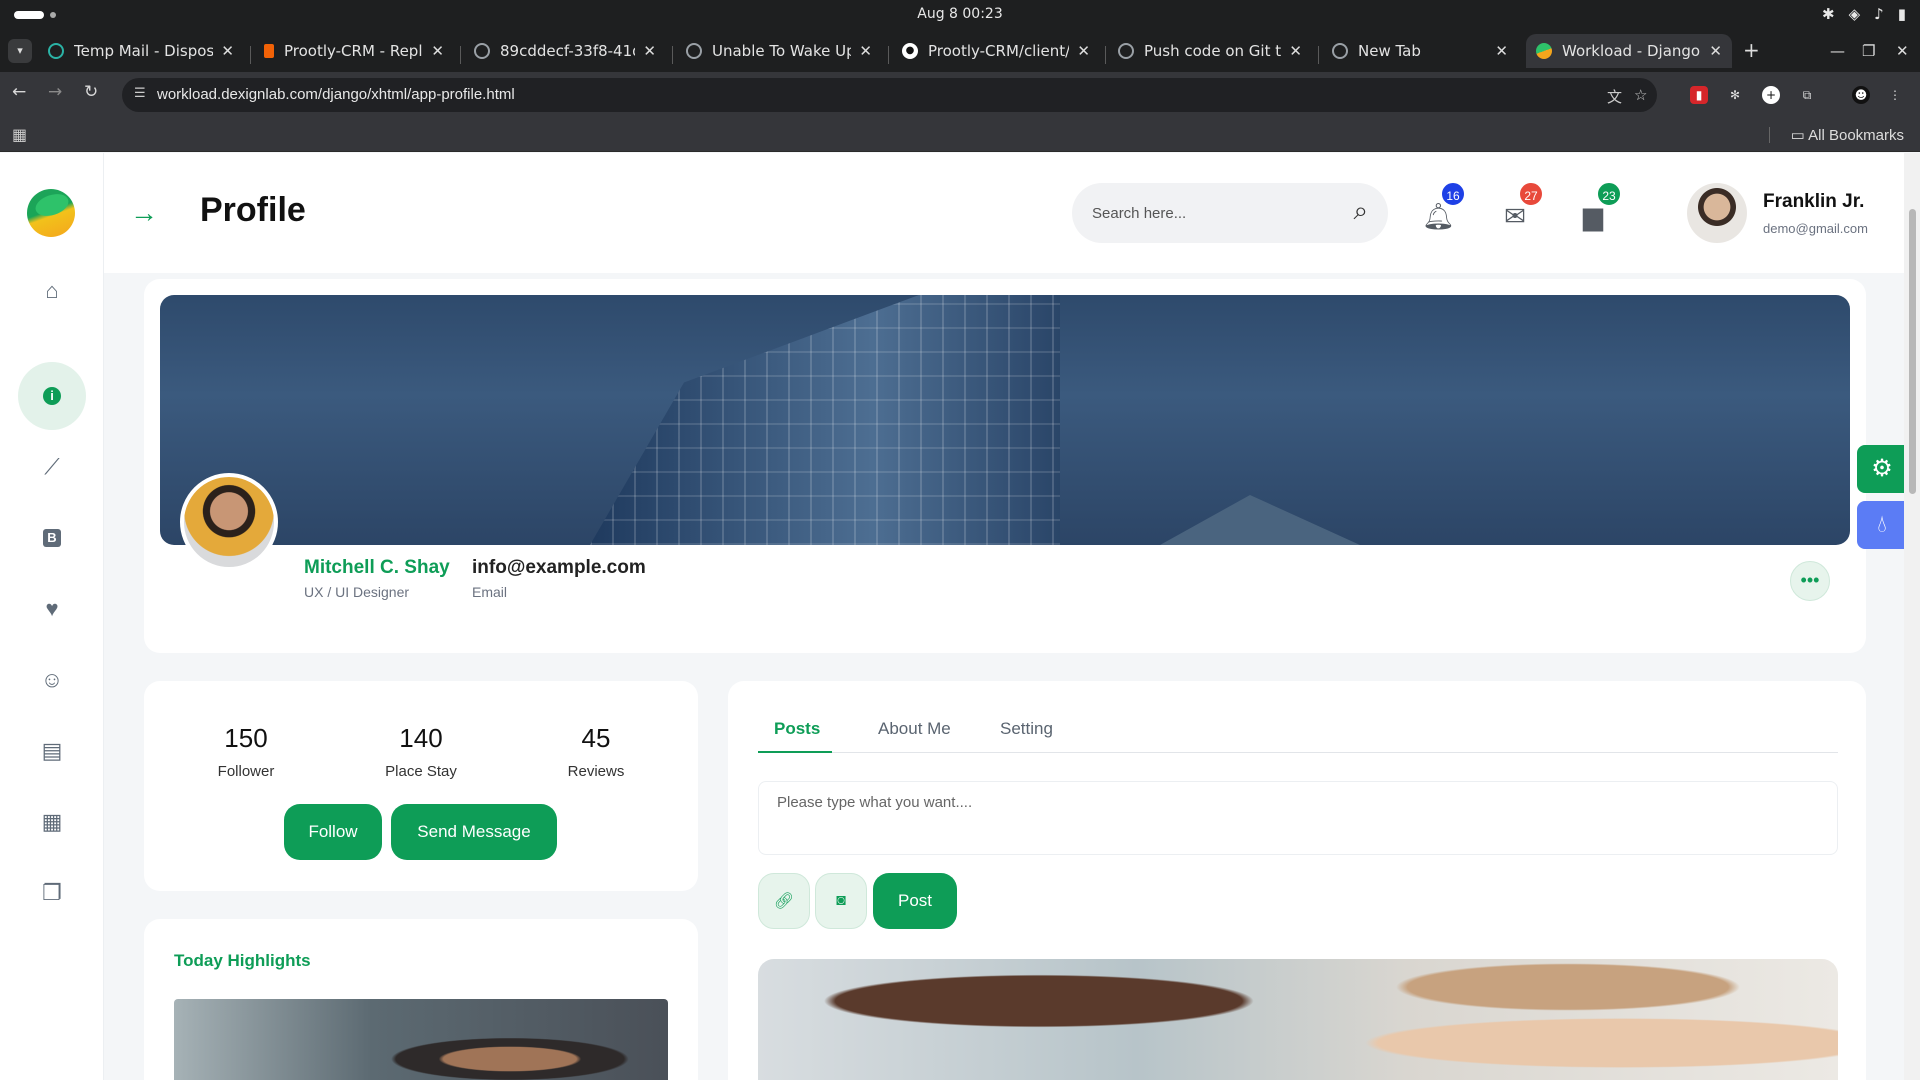 The height and width of the screenshot is (1080, 1920). What do you see at coordinates (52, 680) in the screenshot?
I see `sidebar-item-users: ☺` at bounding box center [52, 680].